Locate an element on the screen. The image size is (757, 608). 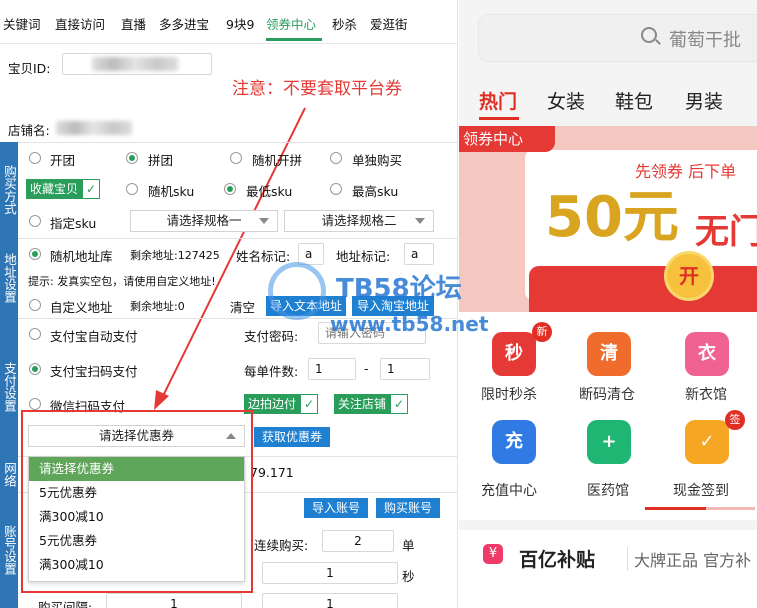
buy-interval-label: 购买间隔: is located at coordinates (65, 604).